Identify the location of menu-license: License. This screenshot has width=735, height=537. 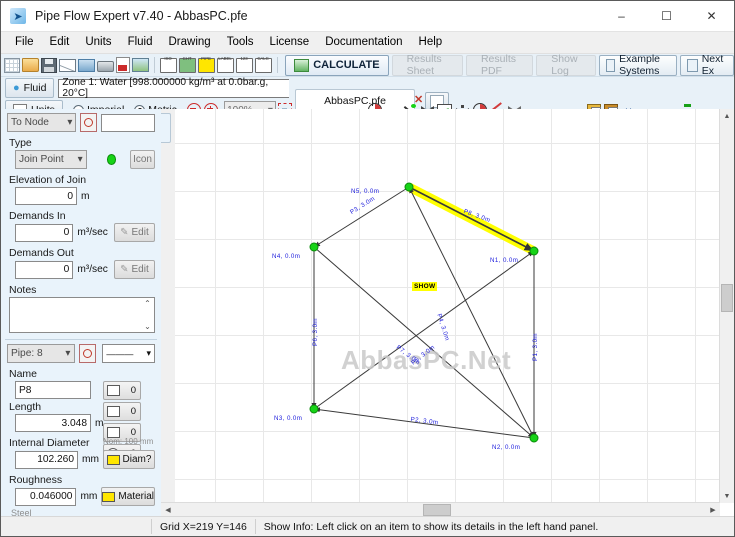
(290, 42).